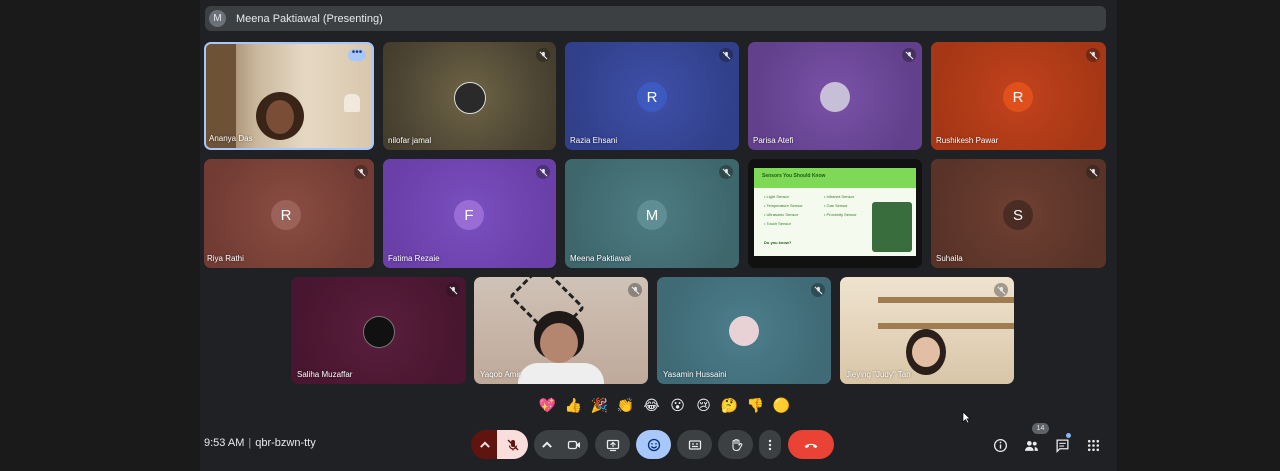  What do you see at coordinates (651, 405) in the screenshot?
I see `reaction-laugh: 😂` at bounding box center [651, 405].